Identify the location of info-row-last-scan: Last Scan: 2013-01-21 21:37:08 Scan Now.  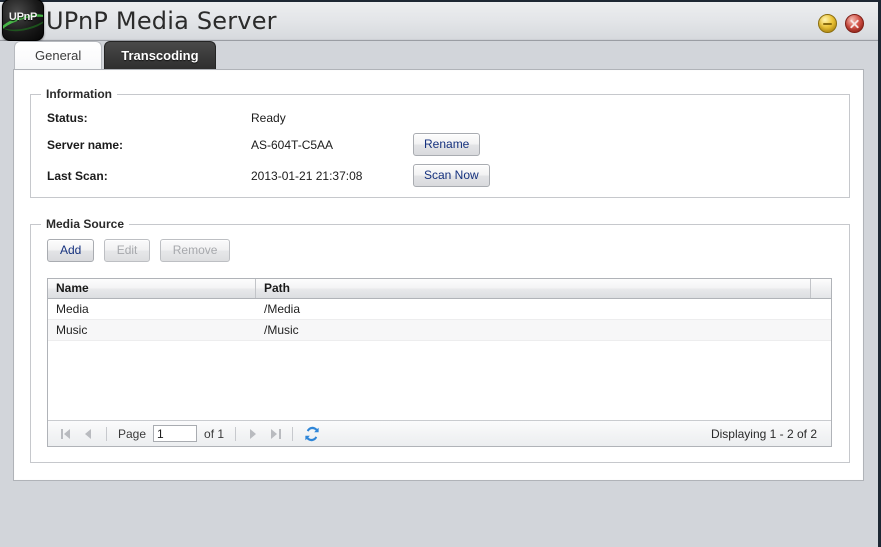
(268, 175).